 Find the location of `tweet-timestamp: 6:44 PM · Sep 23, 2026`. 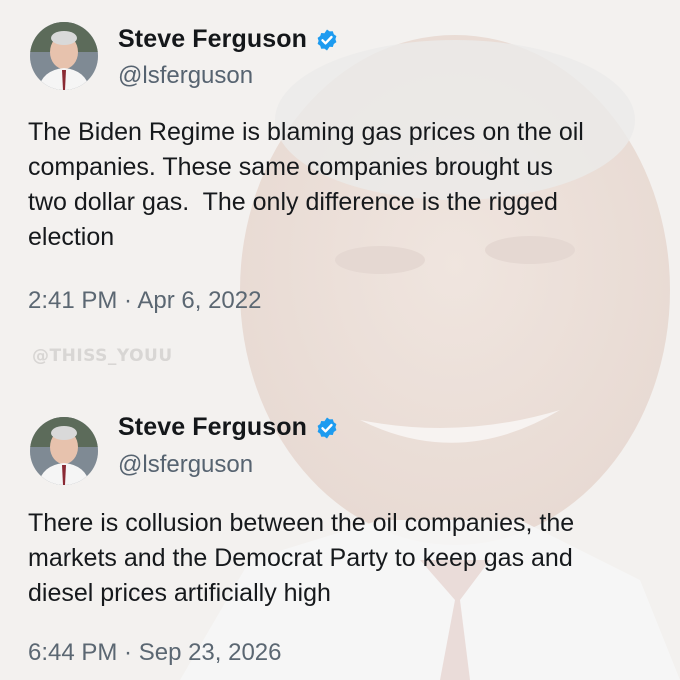

tweet-timestamp: 6:44 PM · Sep 23, 2026 is located at coordinates (155, 653).